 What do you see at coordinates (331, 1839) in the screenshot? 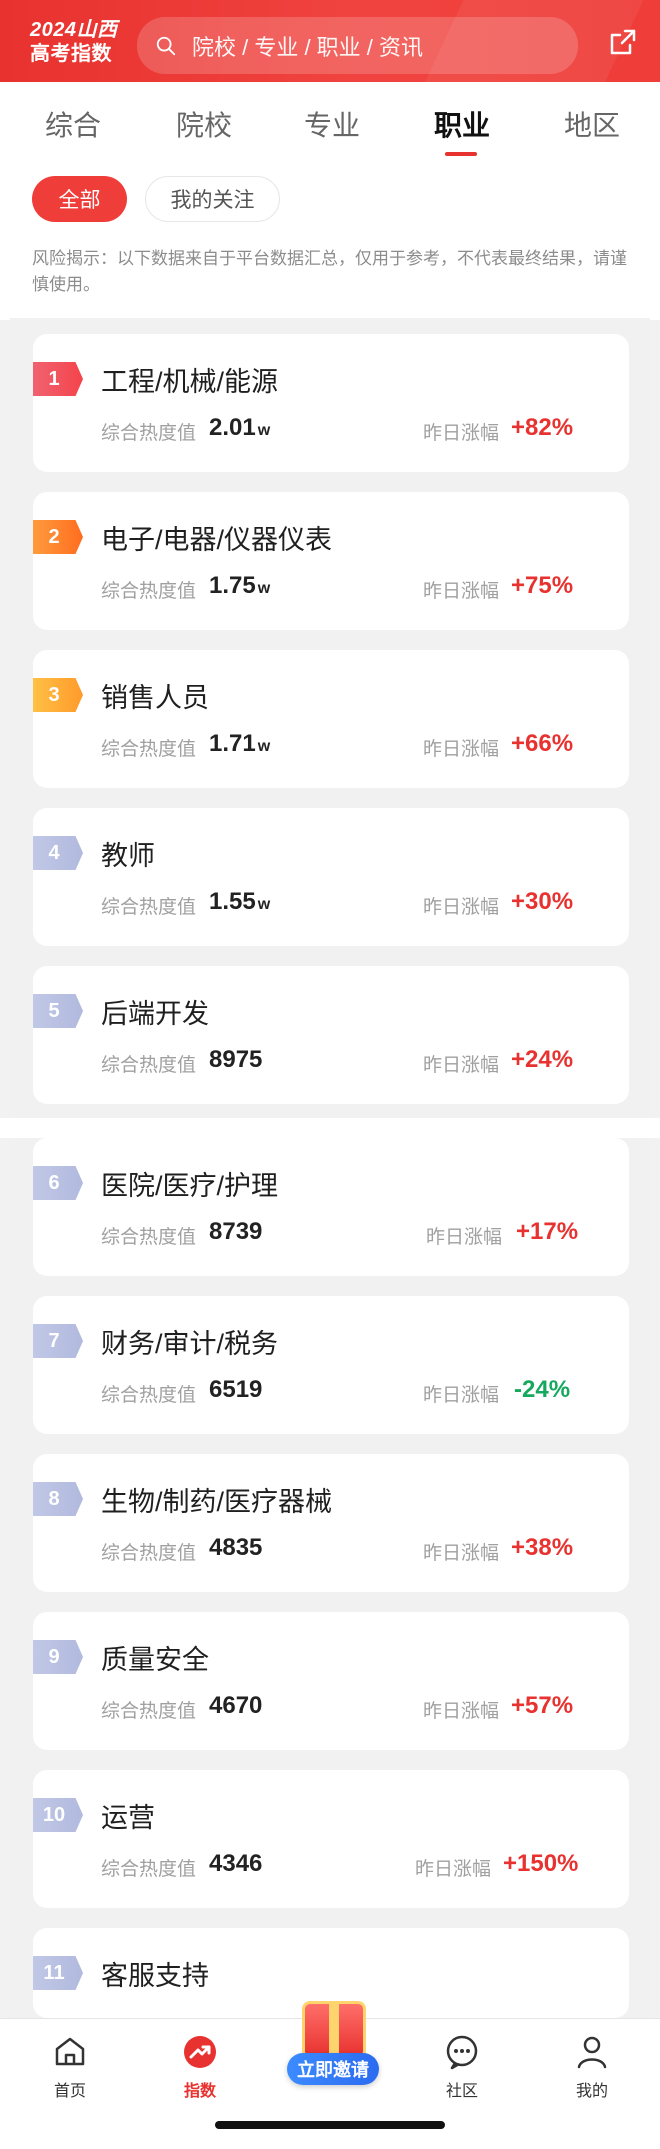
I see `ranking-card: 10 运营 综合热度值 4346 昨日涨幅 +150%` at bounding box center [331, 1839].